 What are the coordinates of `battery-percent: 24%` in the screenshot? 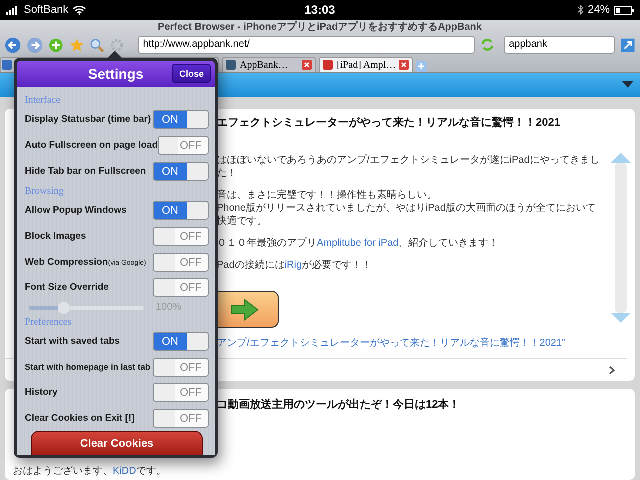 It's located at (599, 10).